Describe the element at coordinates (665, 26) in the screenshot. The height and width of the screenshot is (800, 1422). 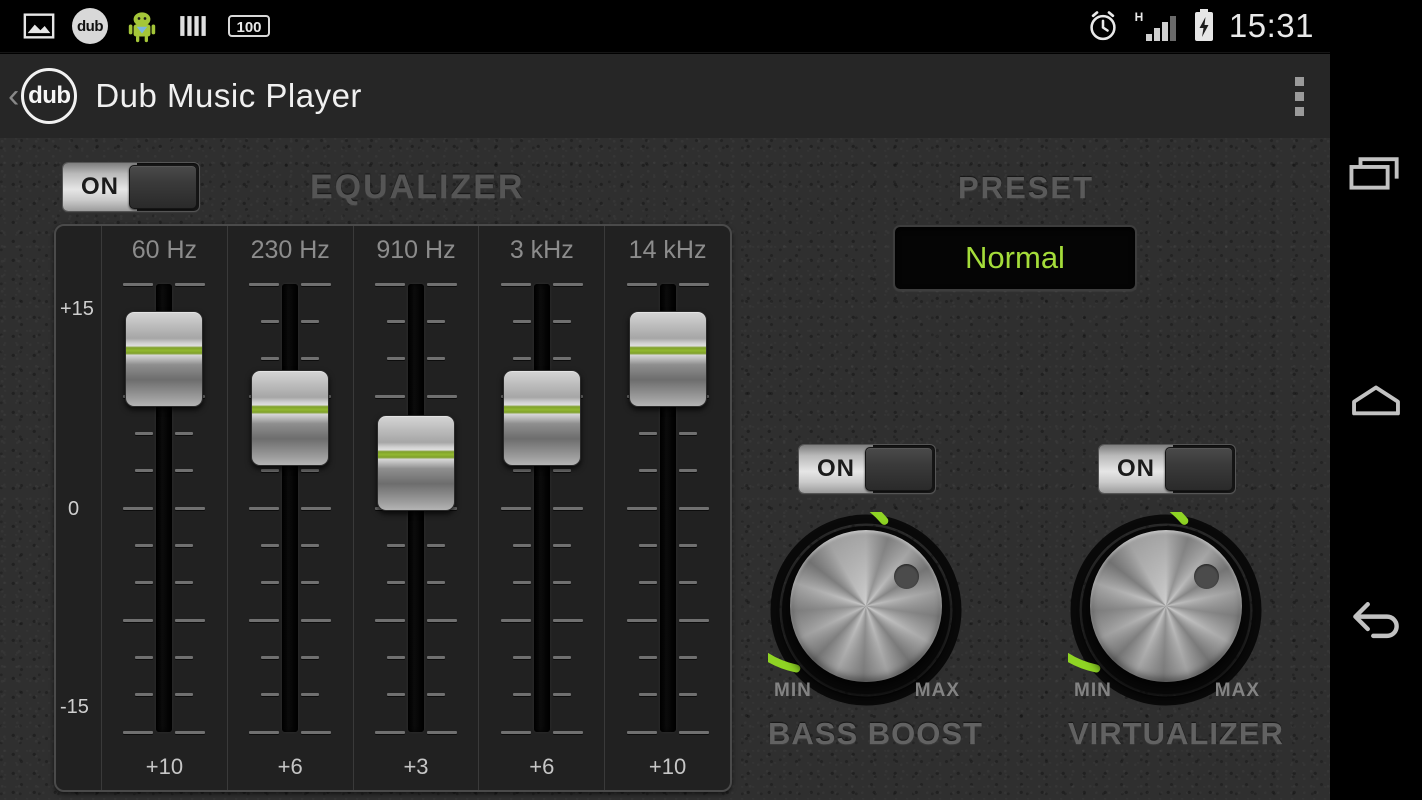
I see `status-bar: dub 100 H 15:31` at that location.